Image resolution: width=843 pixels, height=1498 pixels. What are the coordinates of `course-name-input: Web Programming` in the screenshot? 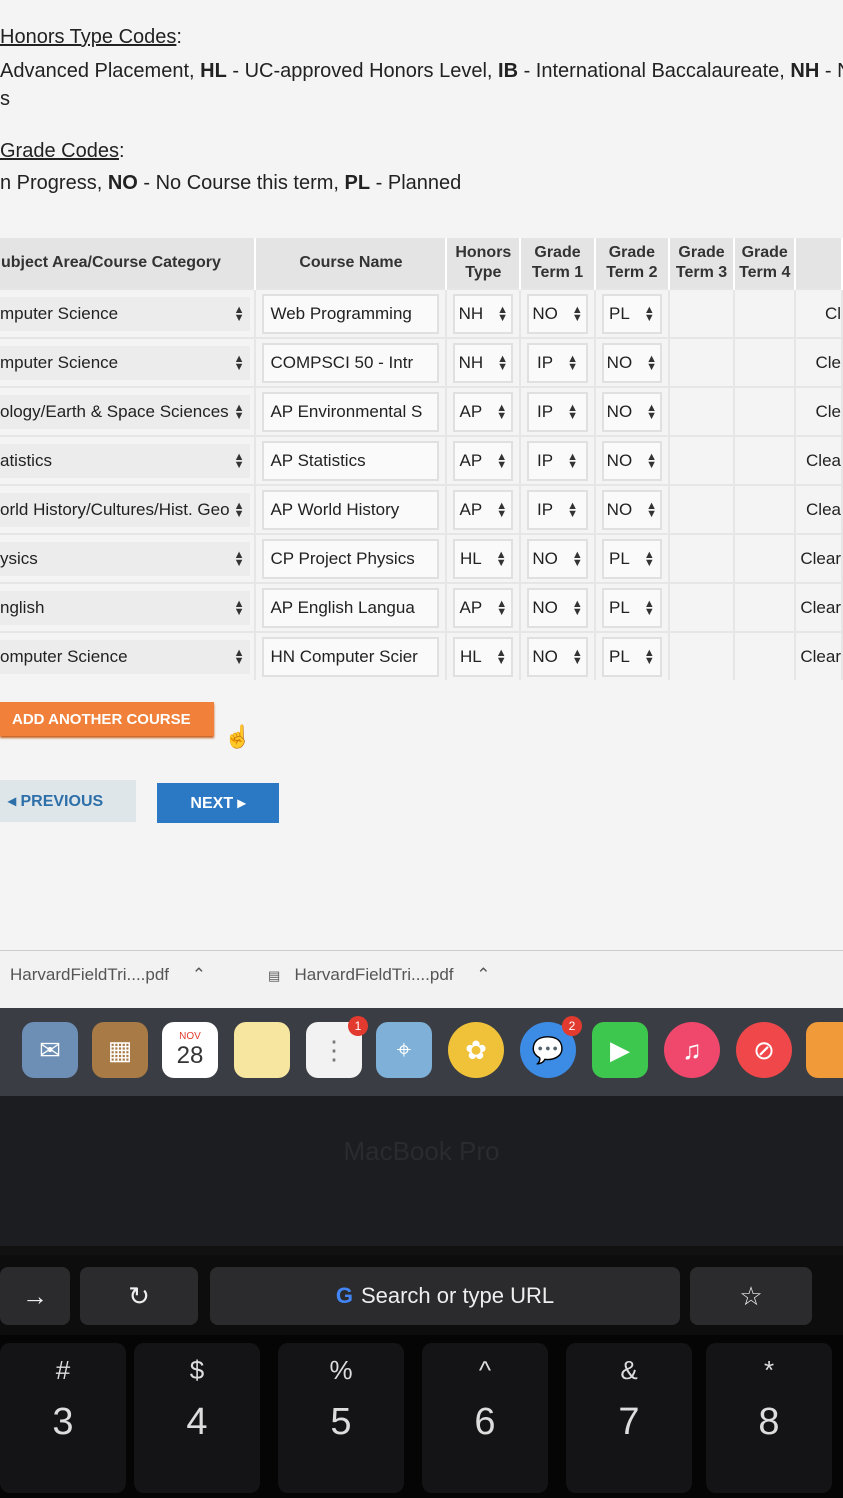 It's located at (351, 313).